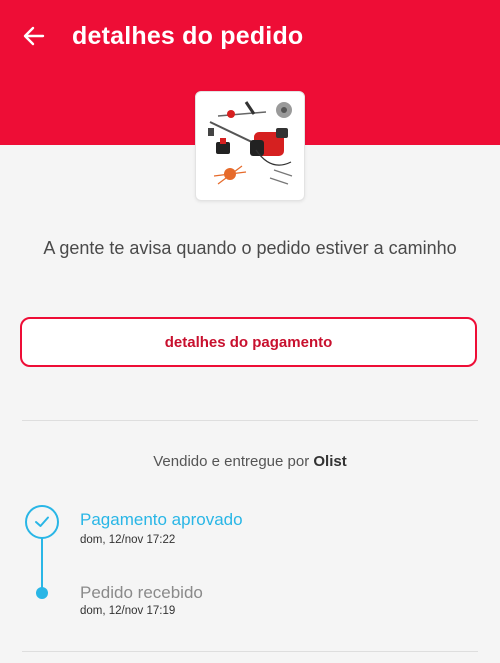 Image resolution: width=500 pixels, height=663 pixels. I want to click on back-button, so click(34, 36).